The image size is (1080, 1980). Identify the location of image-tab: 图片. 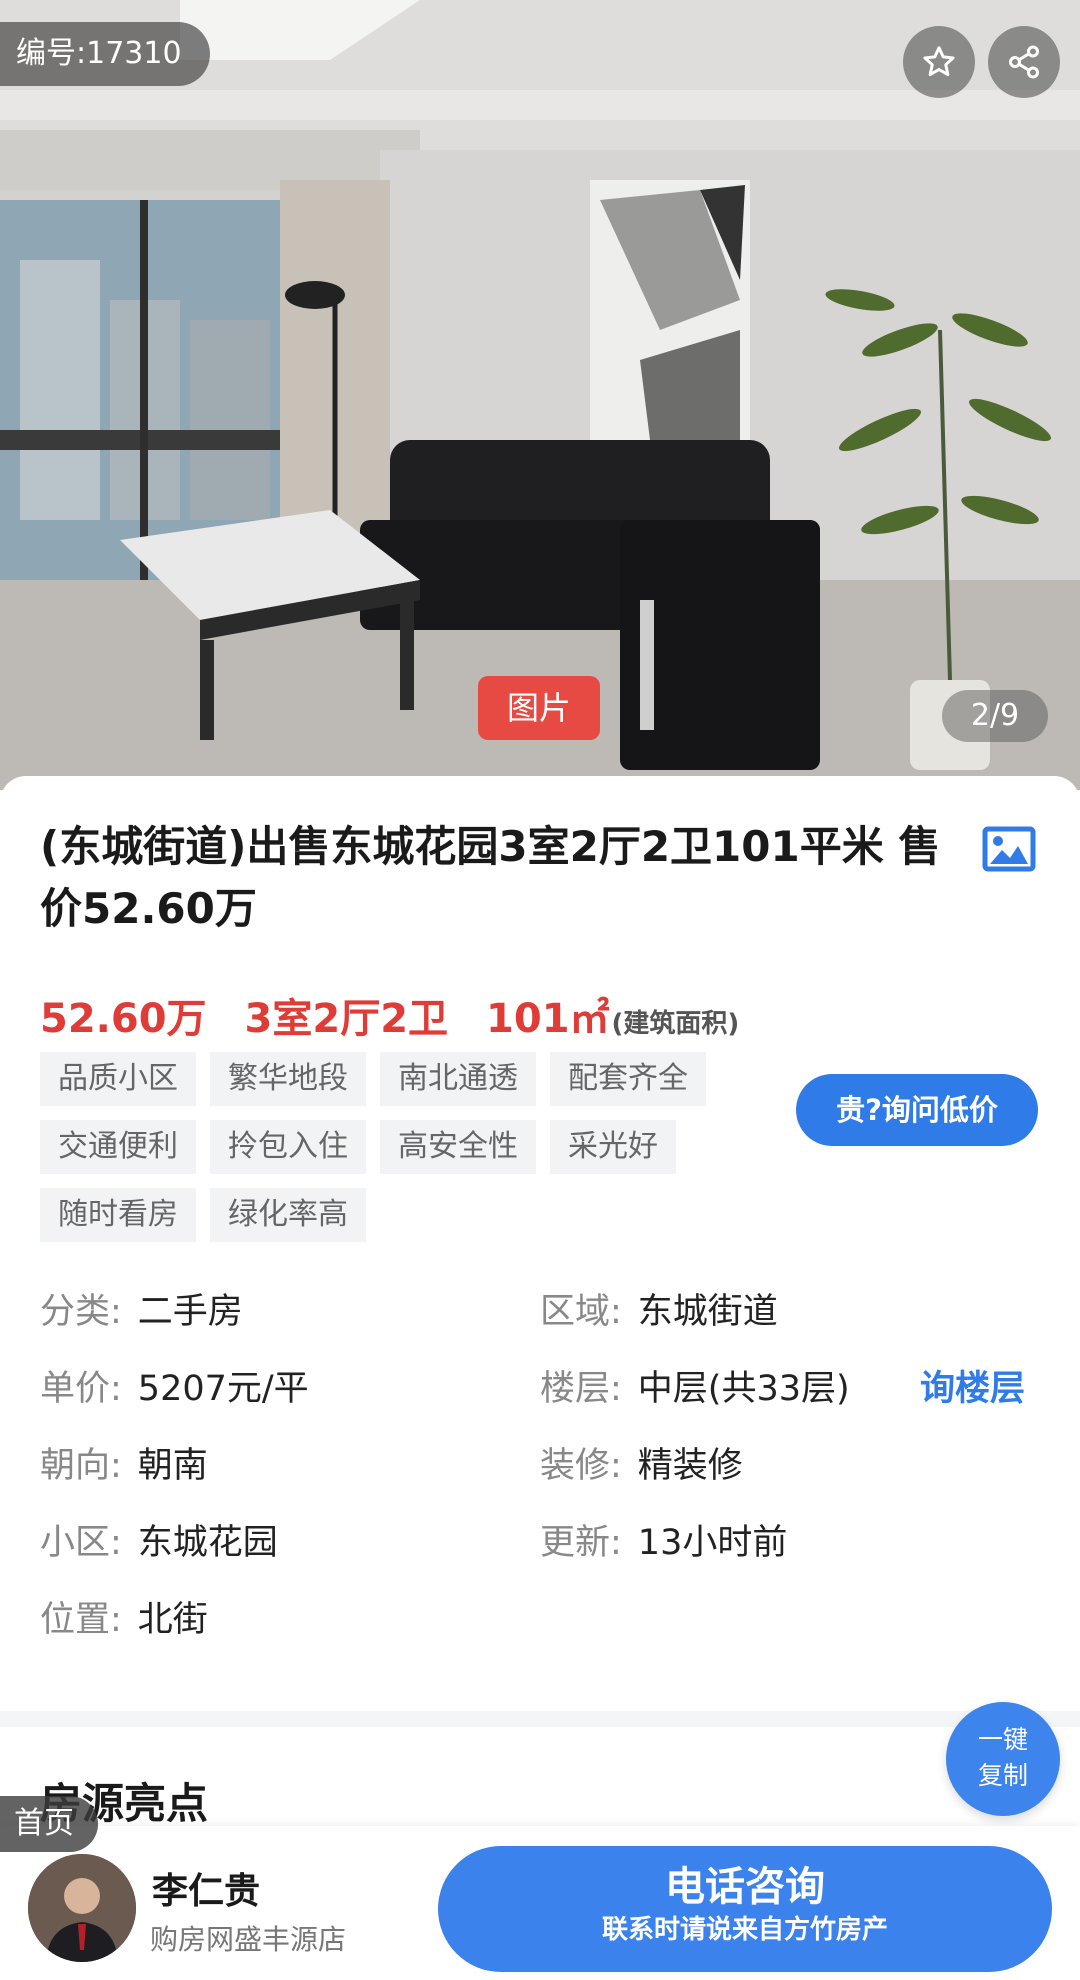
(539, 708).